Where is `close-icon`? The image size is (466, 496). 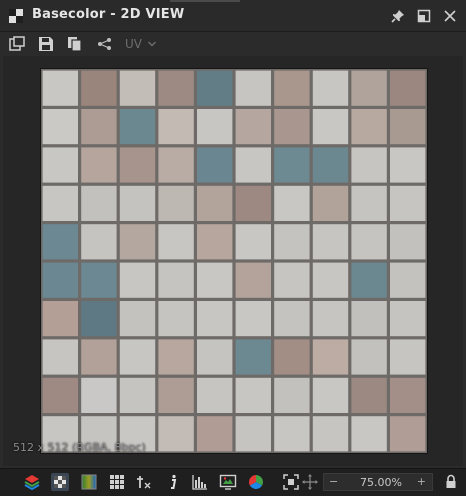 close-icon is located at coordinates (450, 16).